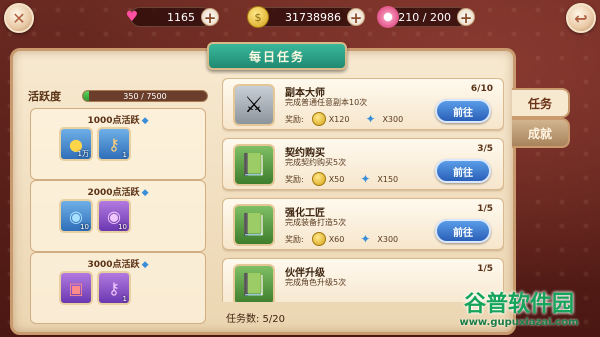 The image size is (600, 337). Describe the element at coordinates (541, 103) in the screenshot. I see `tab-tasks: 任务` at that location.